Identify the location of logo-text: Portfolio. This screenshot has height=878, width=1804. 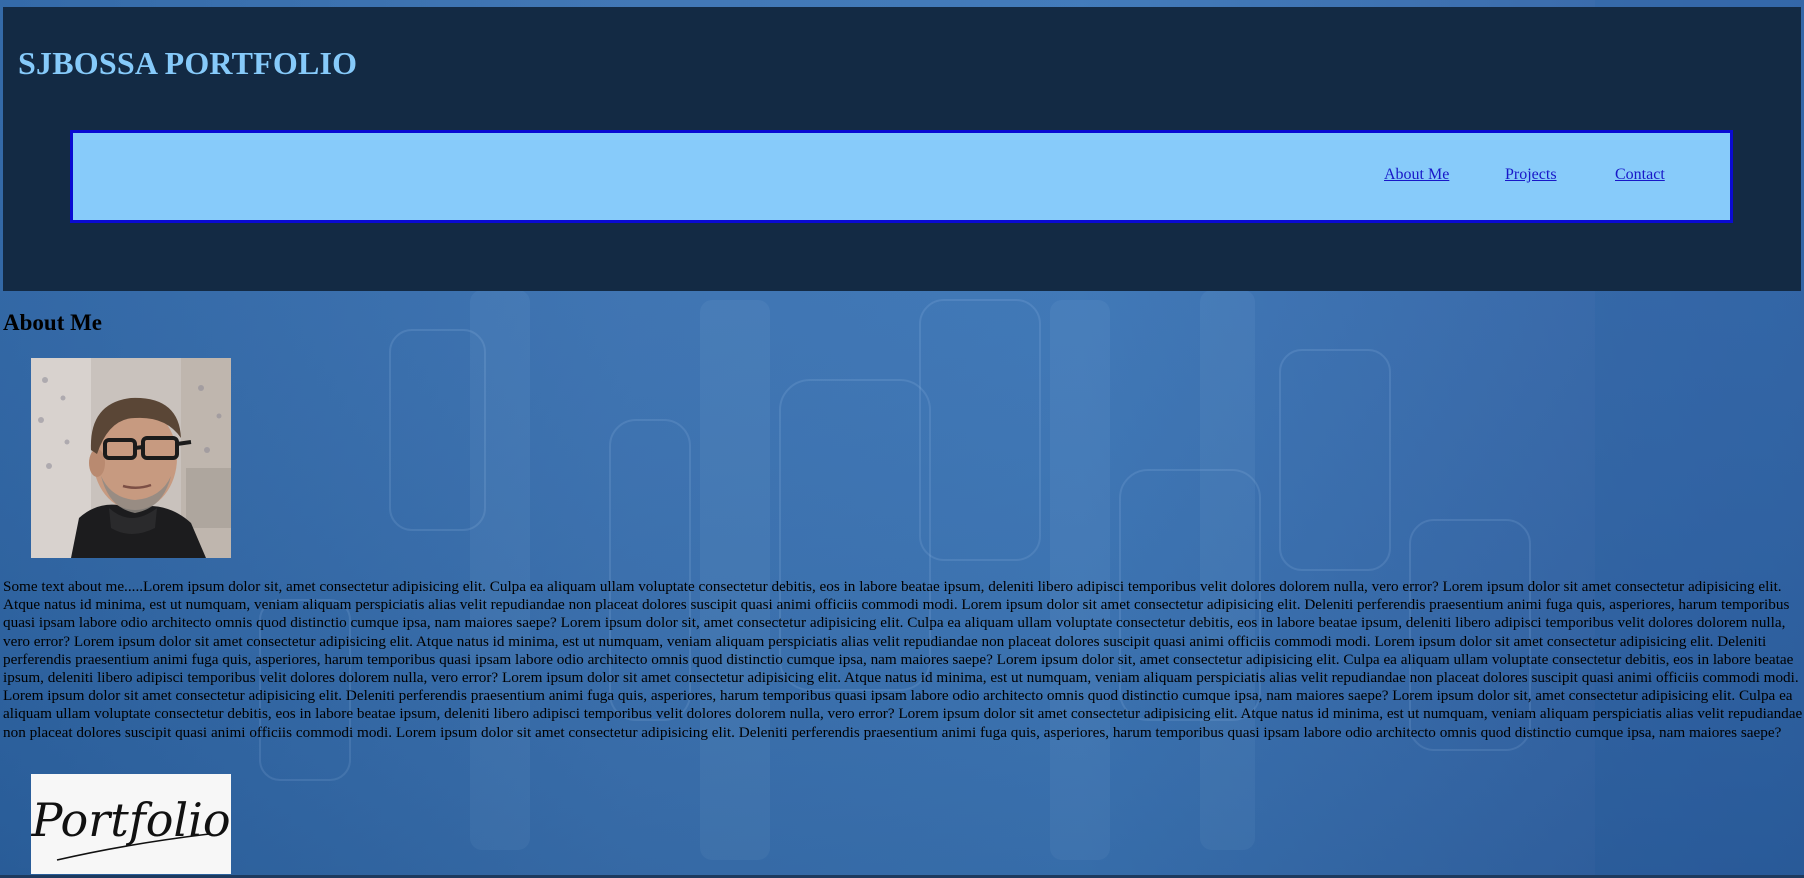
(131, 820).